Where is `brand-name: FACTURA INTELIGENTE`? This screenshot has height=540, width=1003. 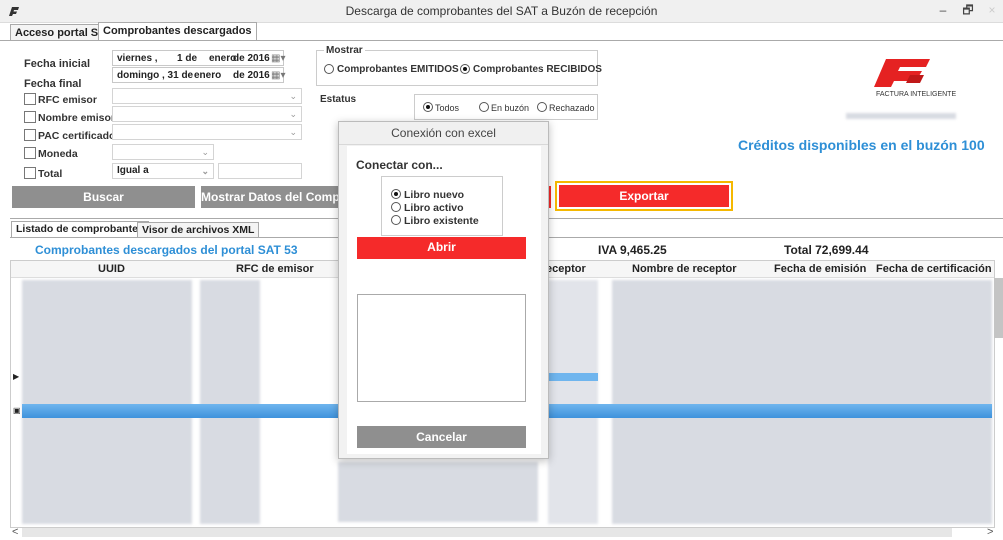
brand-name: FACTURA INTELIGENTE is located at coordinates (916, 94).